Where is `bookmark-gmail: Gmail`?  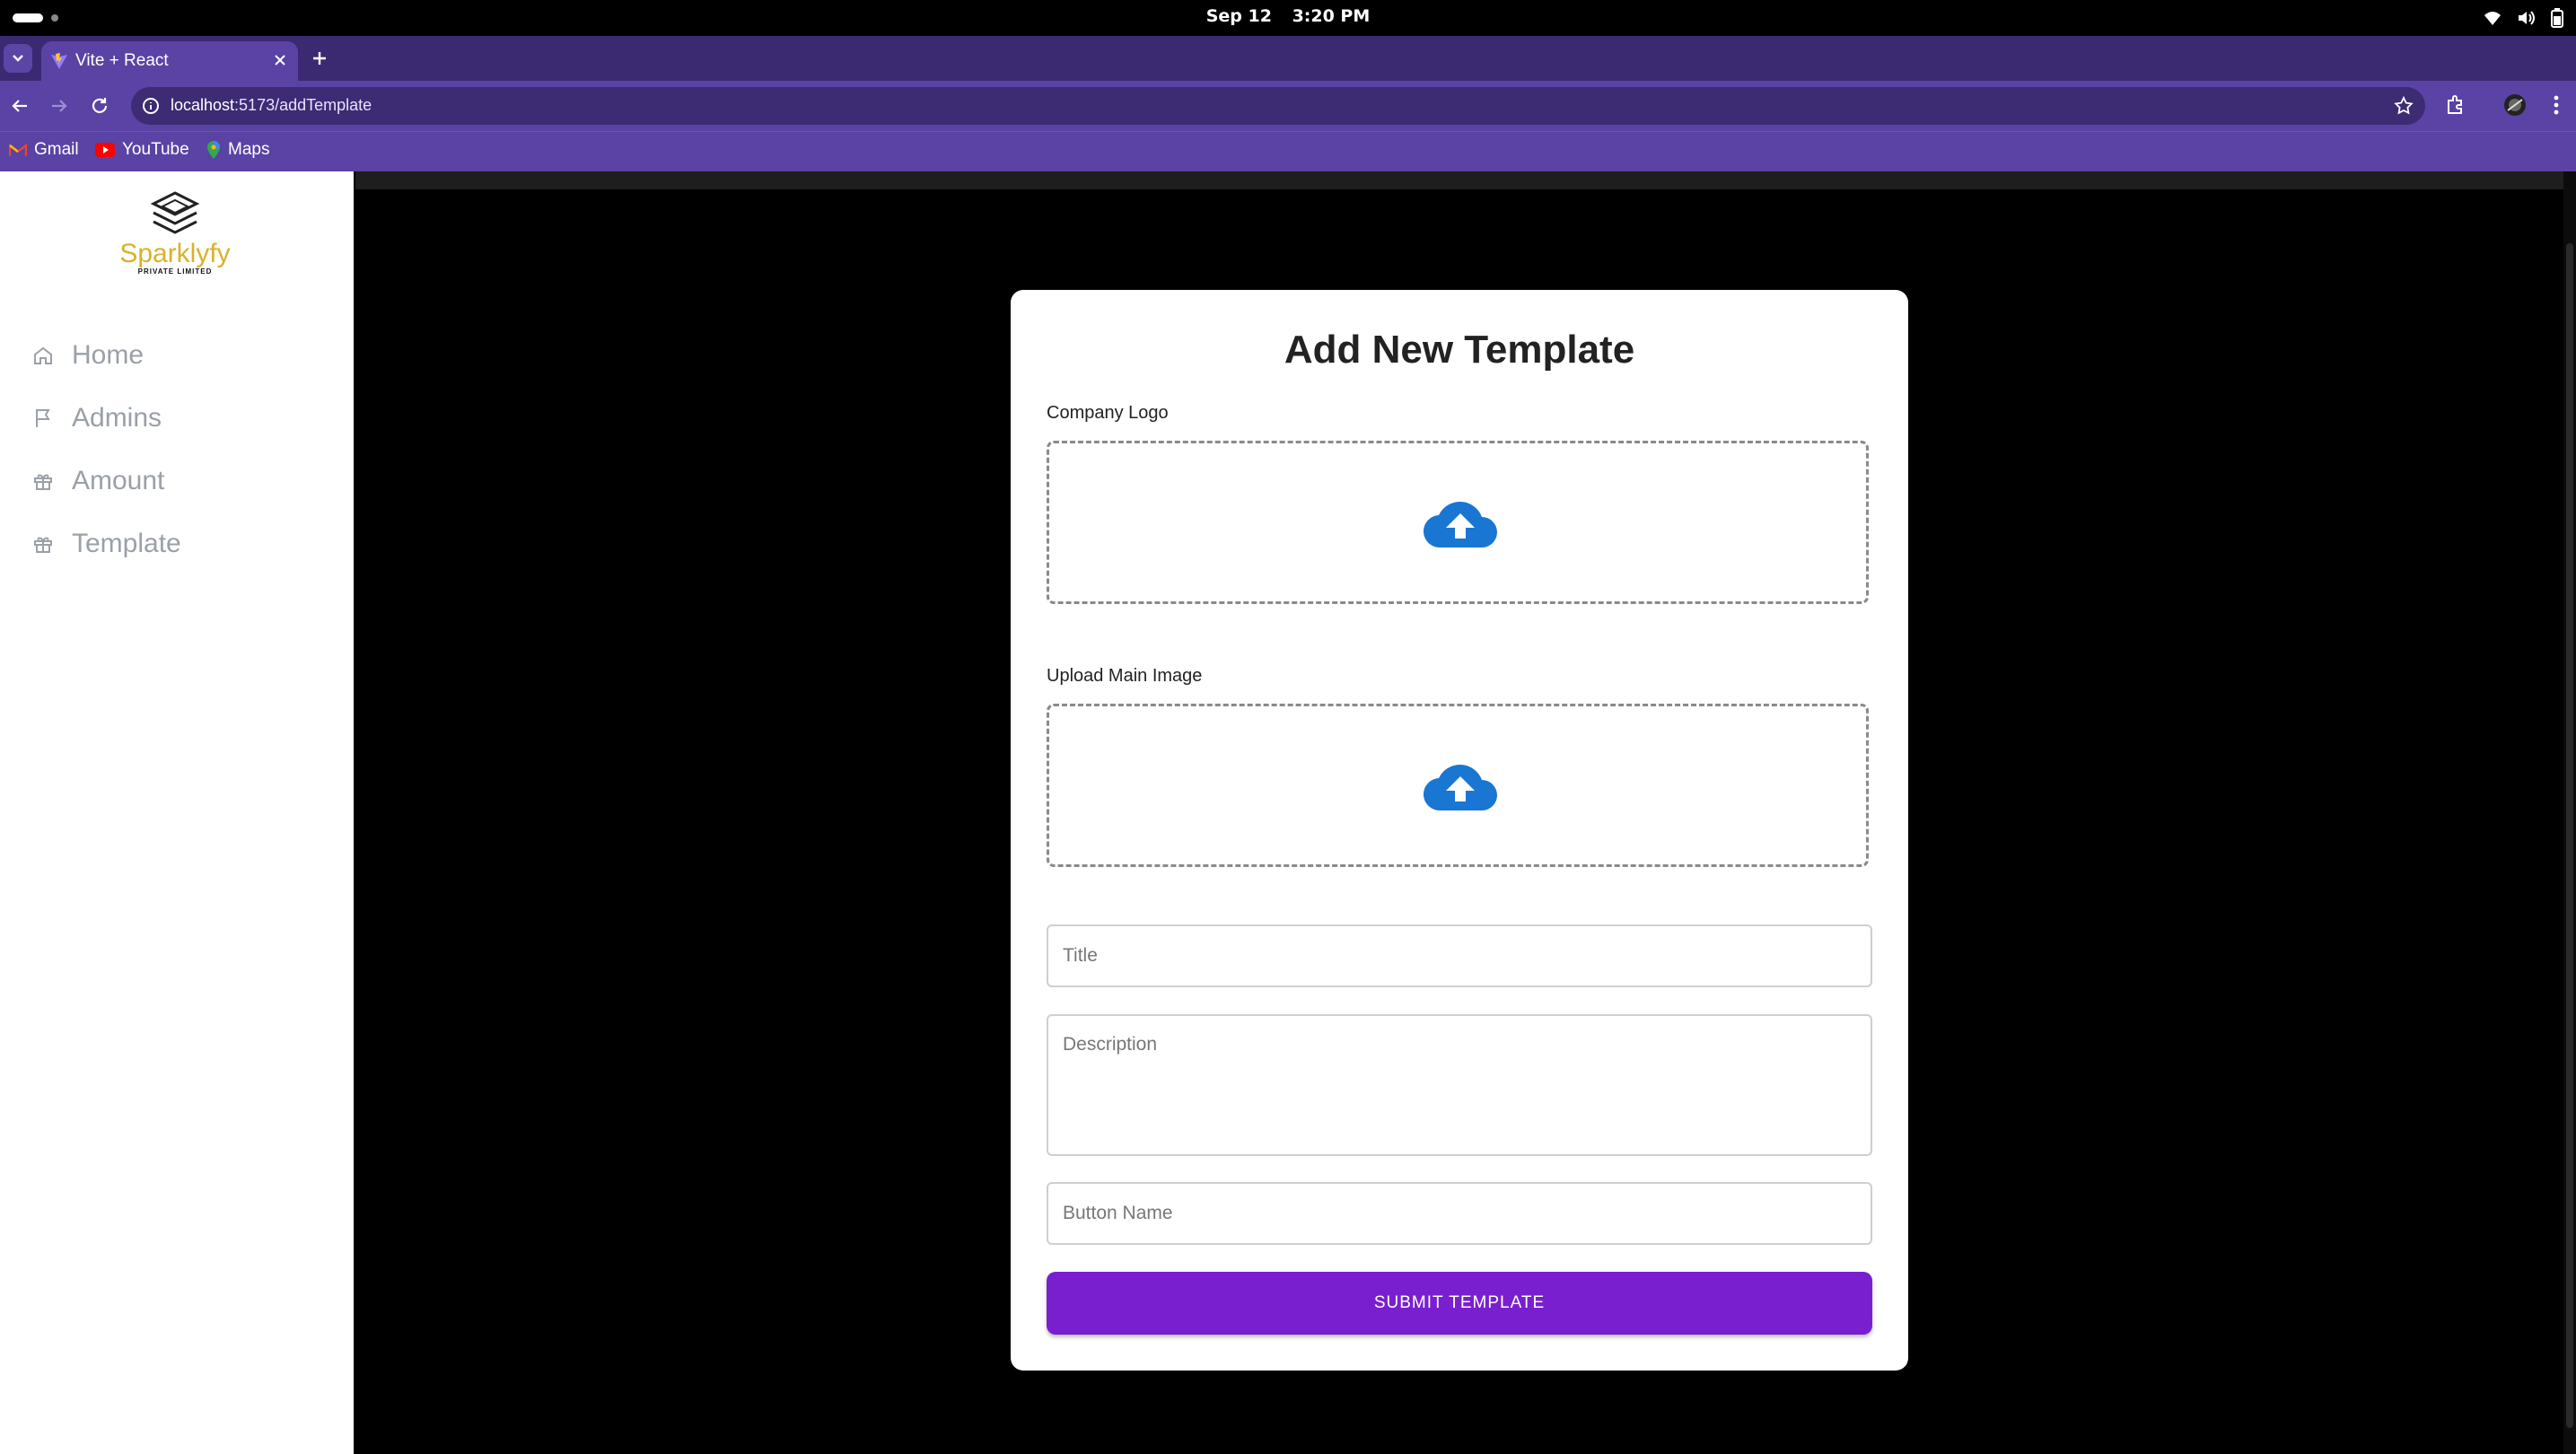 bookmark-gmail: Gmail is located at coordinates (44, 150).